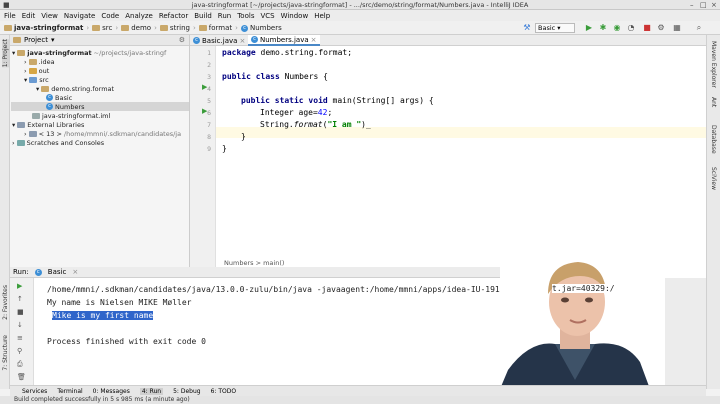  What do you see at coordinates (266, 28) in the screenshot?
I see `crumb-numbers: Numbers` at bounding box center [266, 28].